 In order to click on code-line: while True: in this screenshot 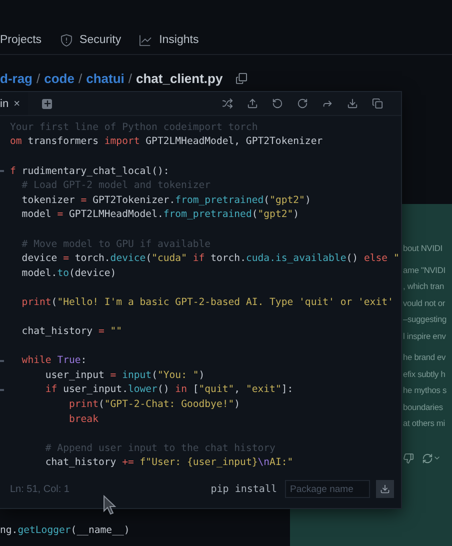, I will do `click(53, 360)`.